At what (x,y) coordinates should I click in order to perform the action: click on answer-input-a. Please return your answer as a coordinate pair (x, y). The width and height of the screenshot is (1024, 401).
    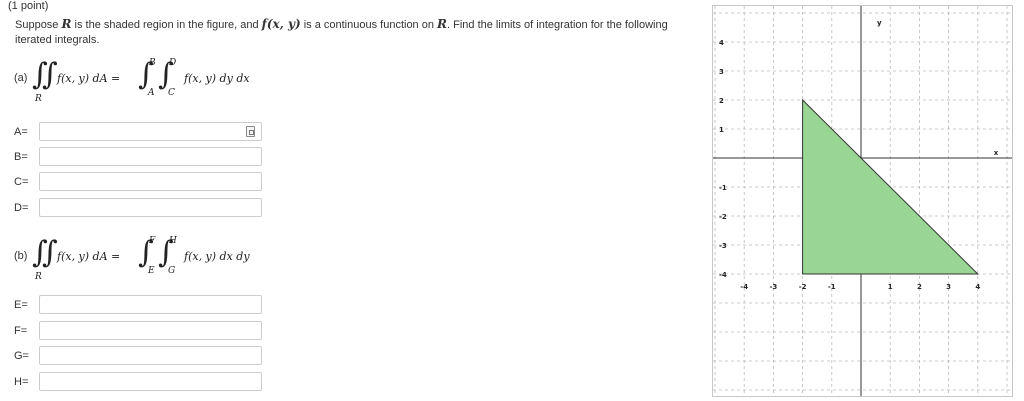
    Looking at the image, I should click on (150, 131).